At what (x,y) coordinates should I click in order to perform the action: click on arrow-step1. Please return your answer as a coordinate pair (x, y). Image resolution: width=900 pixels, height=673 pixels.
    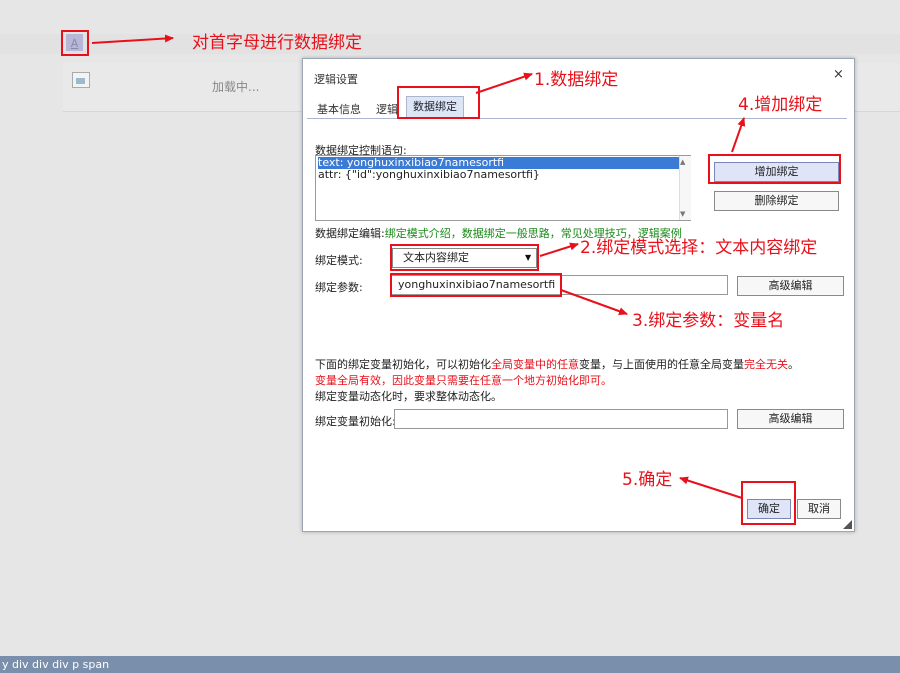
    Looking at the image, I should click on (504, 83).